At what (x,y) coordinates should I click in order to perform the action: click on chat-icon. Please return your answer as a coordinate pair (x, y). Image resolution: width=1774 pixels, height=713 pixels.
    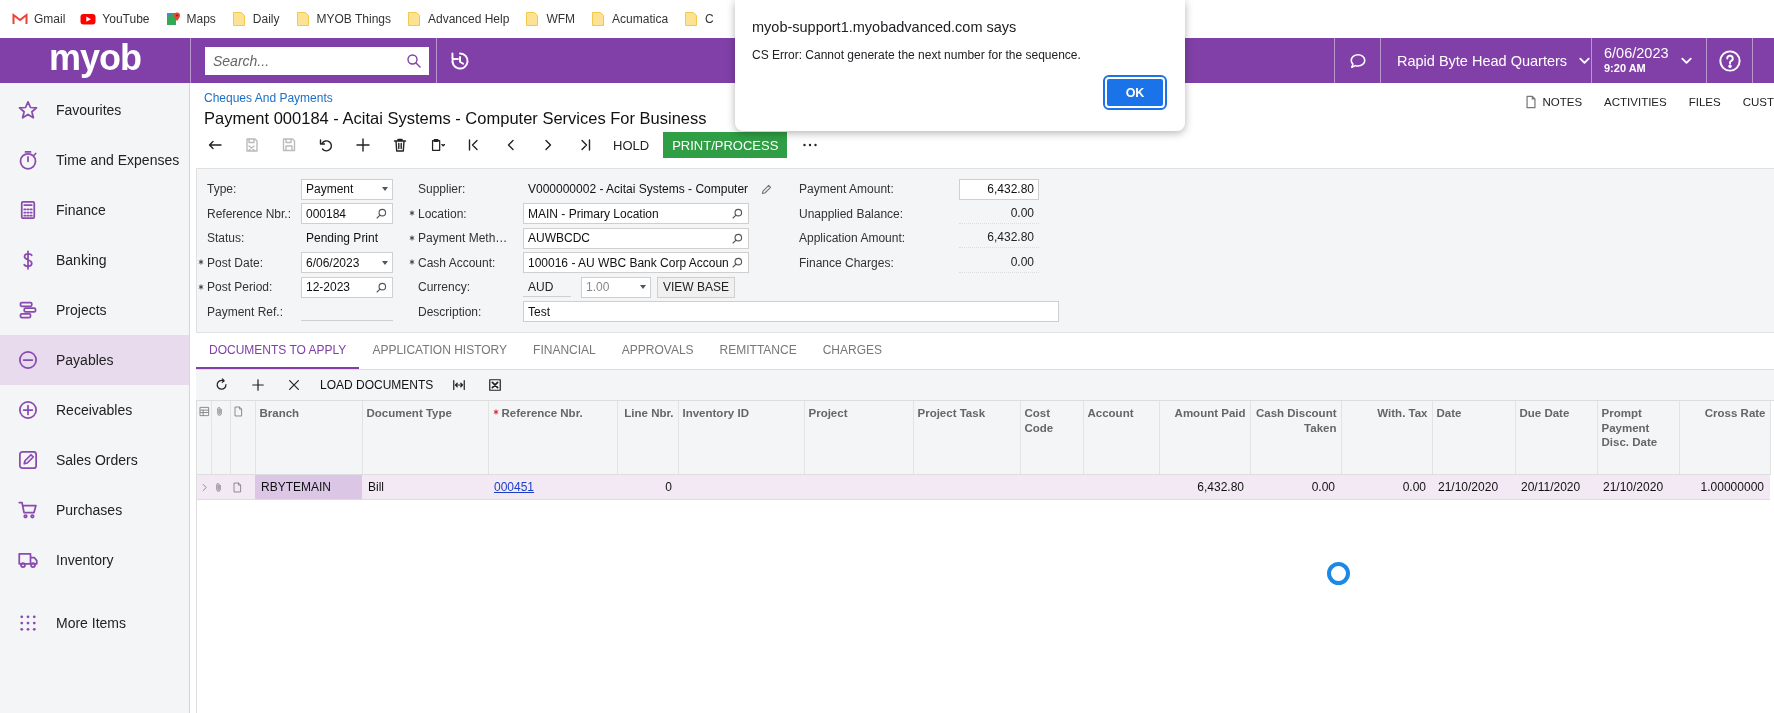
    Looking at the image, I should click on (1357, 60).